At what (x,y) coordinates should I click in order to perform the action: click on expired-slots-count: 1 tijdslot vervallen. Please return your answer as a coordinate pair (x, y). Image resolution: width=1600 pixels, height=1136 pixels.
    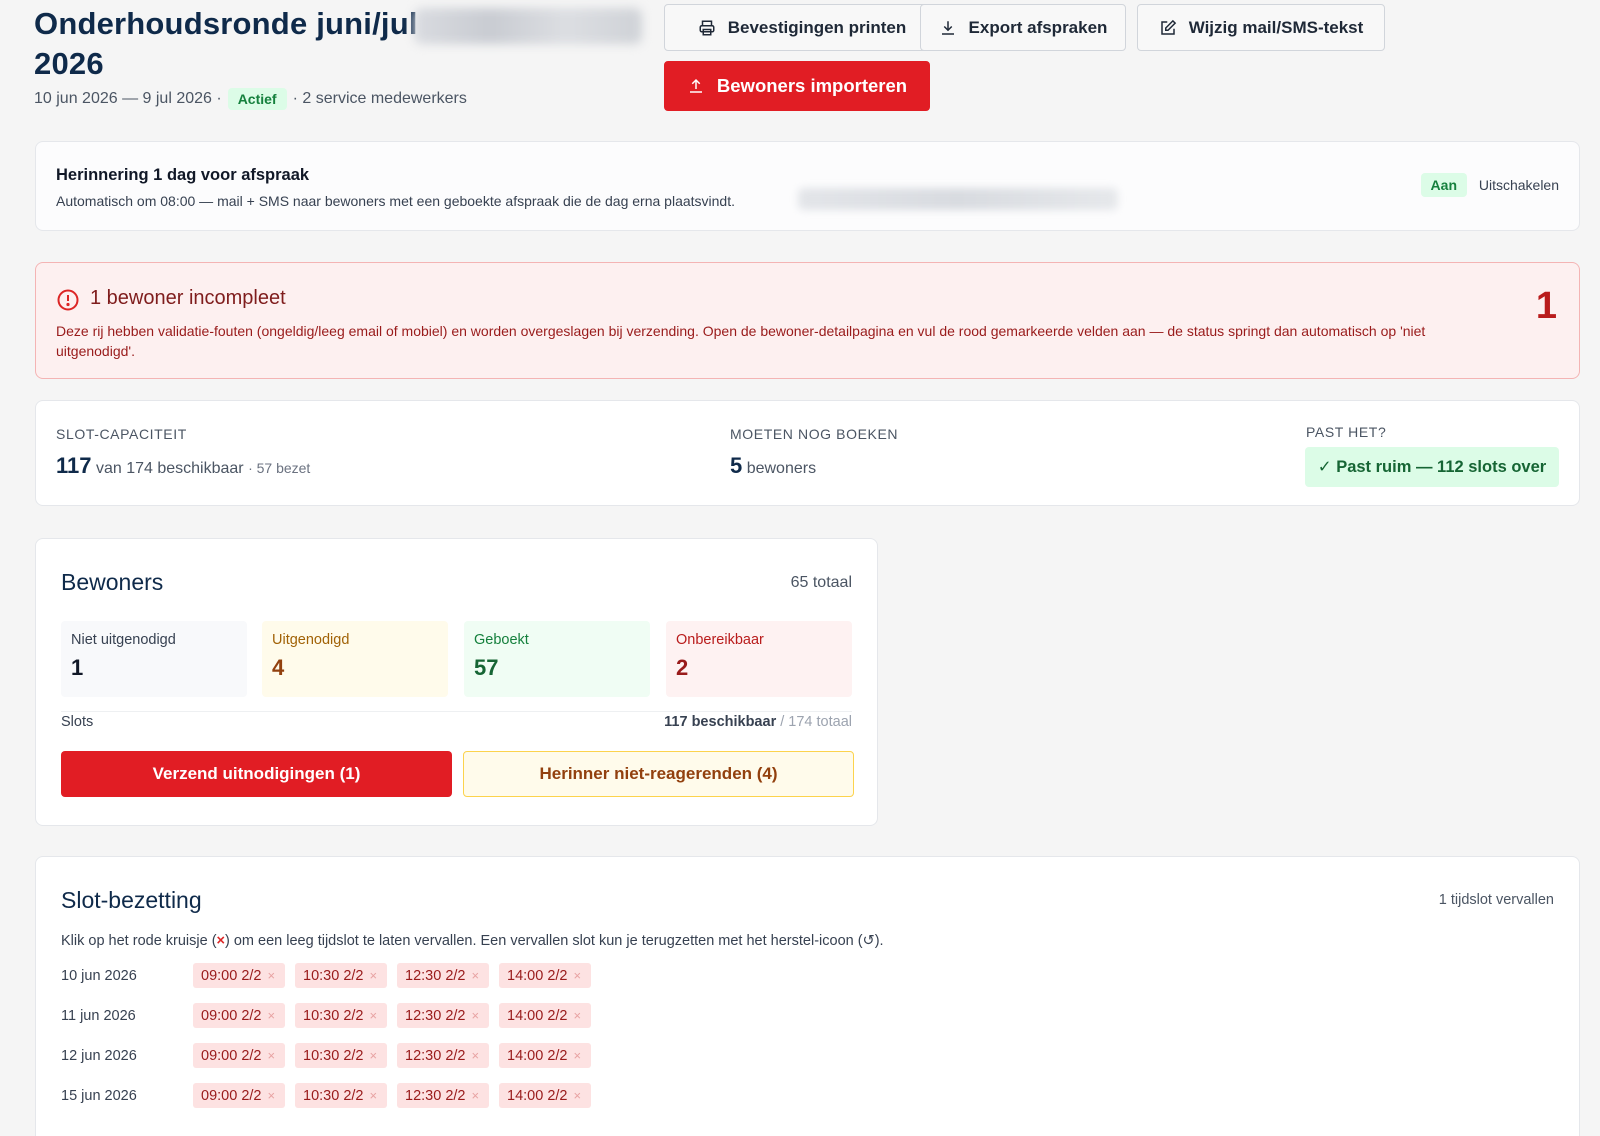
    Looking at the image, I should click on (1496, 900).